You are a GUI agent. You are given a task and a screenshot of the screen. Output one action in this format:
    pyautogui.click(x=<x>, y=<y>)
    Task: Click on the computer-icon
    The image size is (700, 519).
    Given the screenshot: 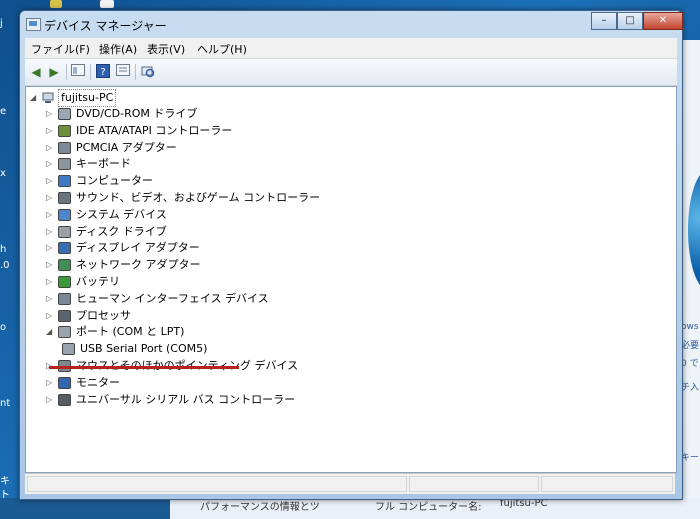 What is the action you would take?
    pyautogui.click(x=64, y=181)
    